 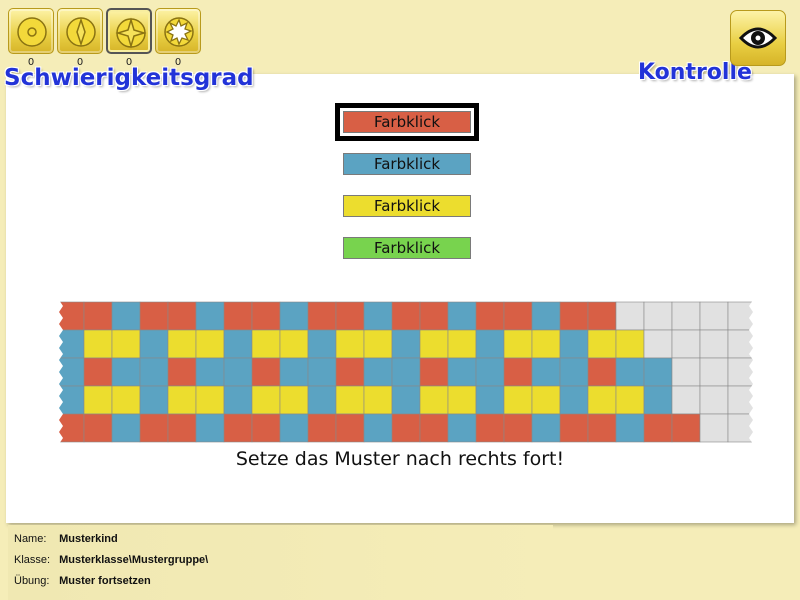 What do you see at coordinates (407, 122) in the screenshot?
I see `color-button-red: Farbklick` at bounding box center [407, 122].